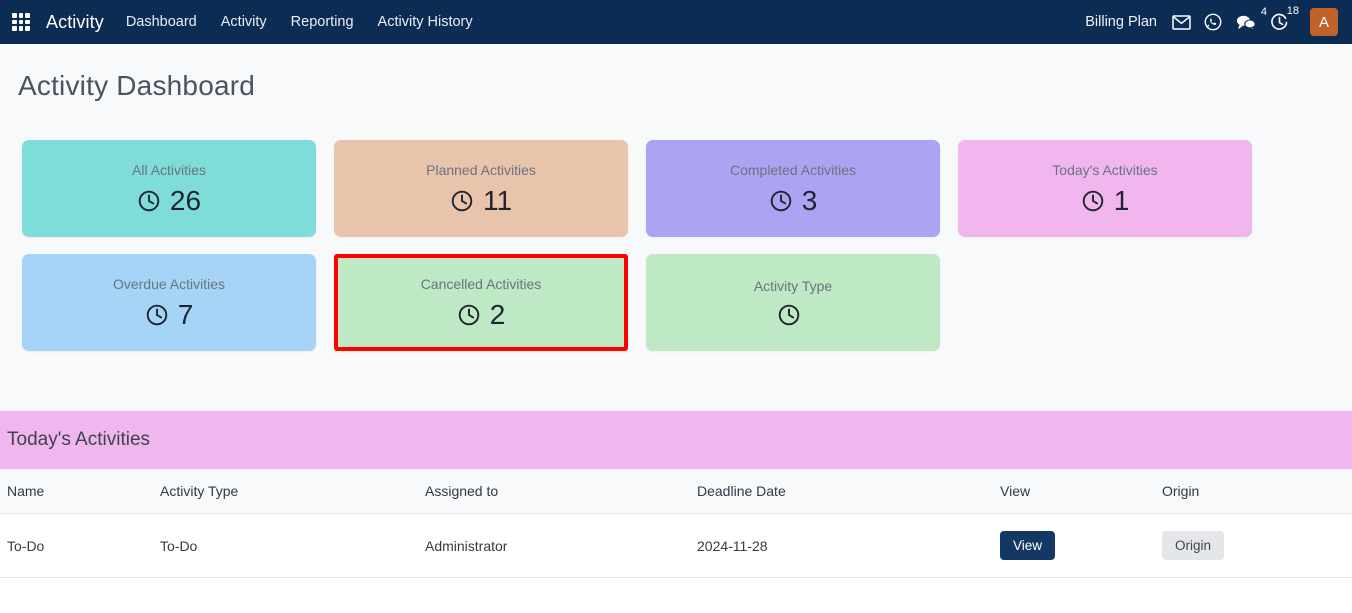  What do you see at coordinates (137, 85) in the screenshot?
I see `page-title: Activity Dashboard` at bounding box center [137, 85].